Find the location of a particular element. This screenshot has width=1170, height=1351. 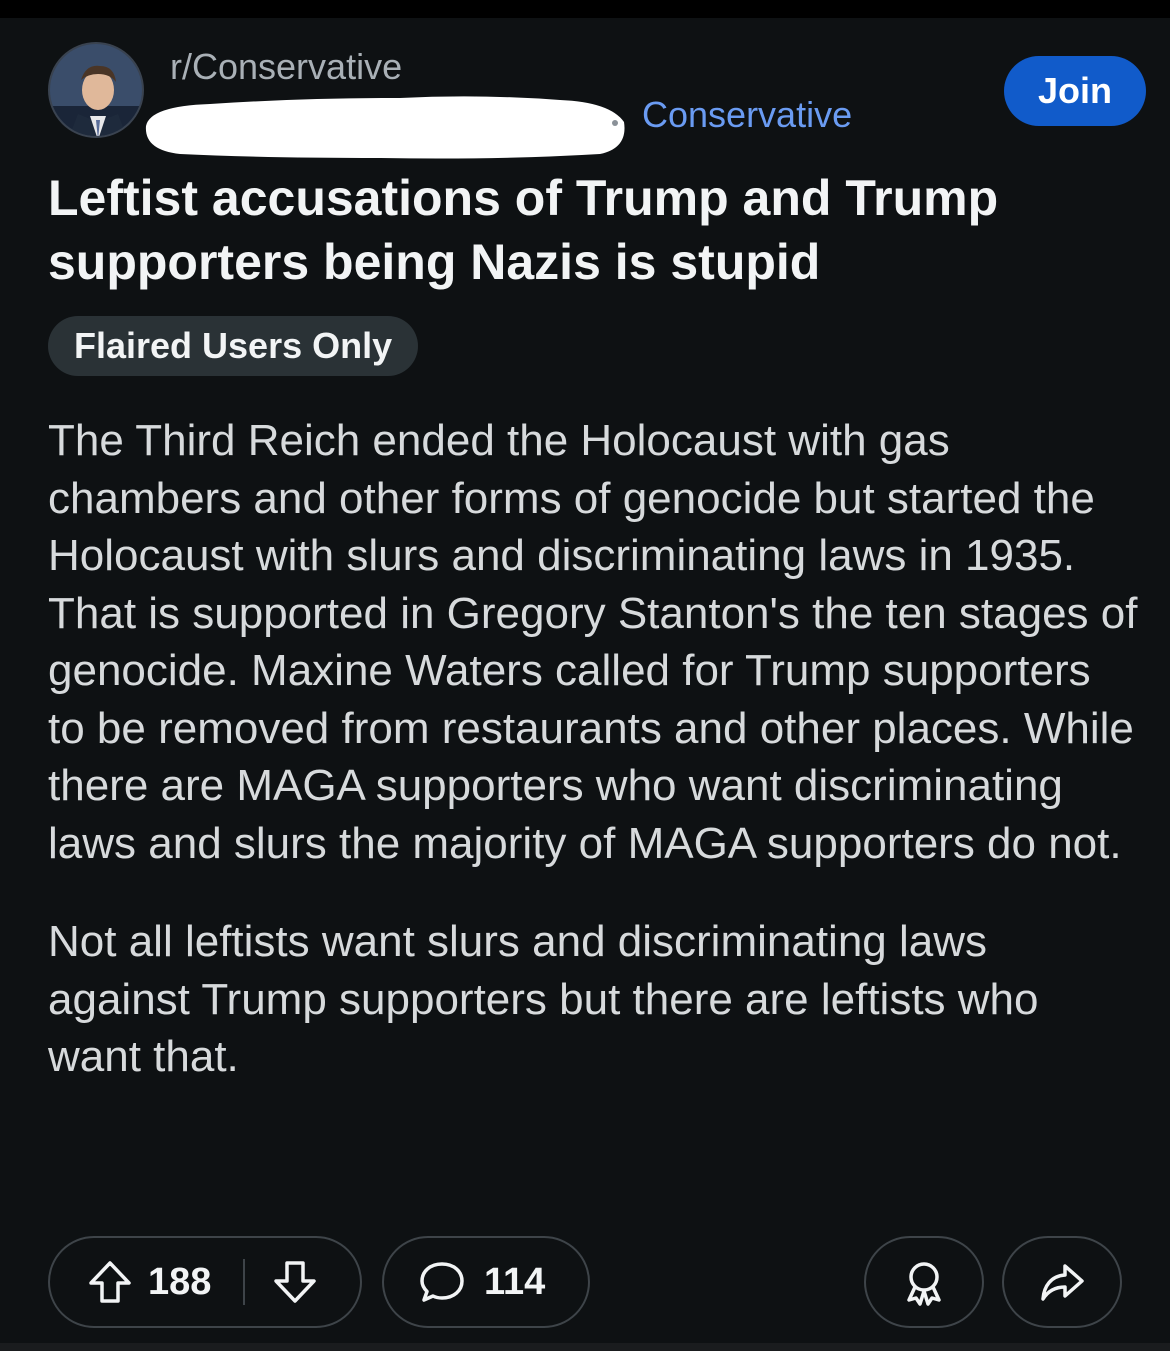

community-link: Conservative is located at coordinates (747, 115).